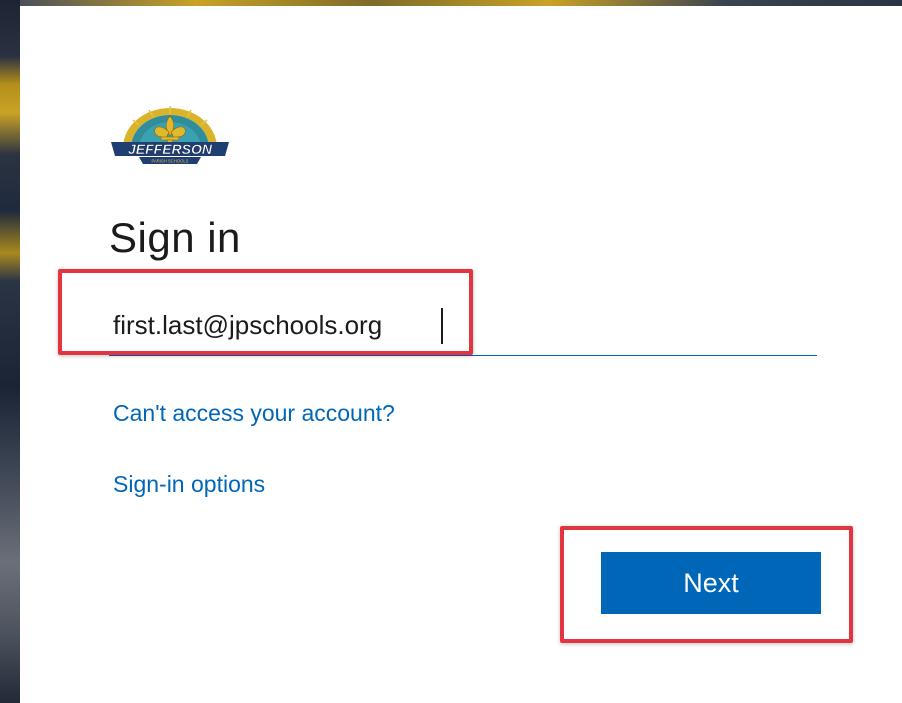 Image resolution: width=902 pixels, height=703 pixels. What do you see at coordinates (175, 237) in the screenshot?
I see `page-title: Sign in` at bounding box center [175, 237].